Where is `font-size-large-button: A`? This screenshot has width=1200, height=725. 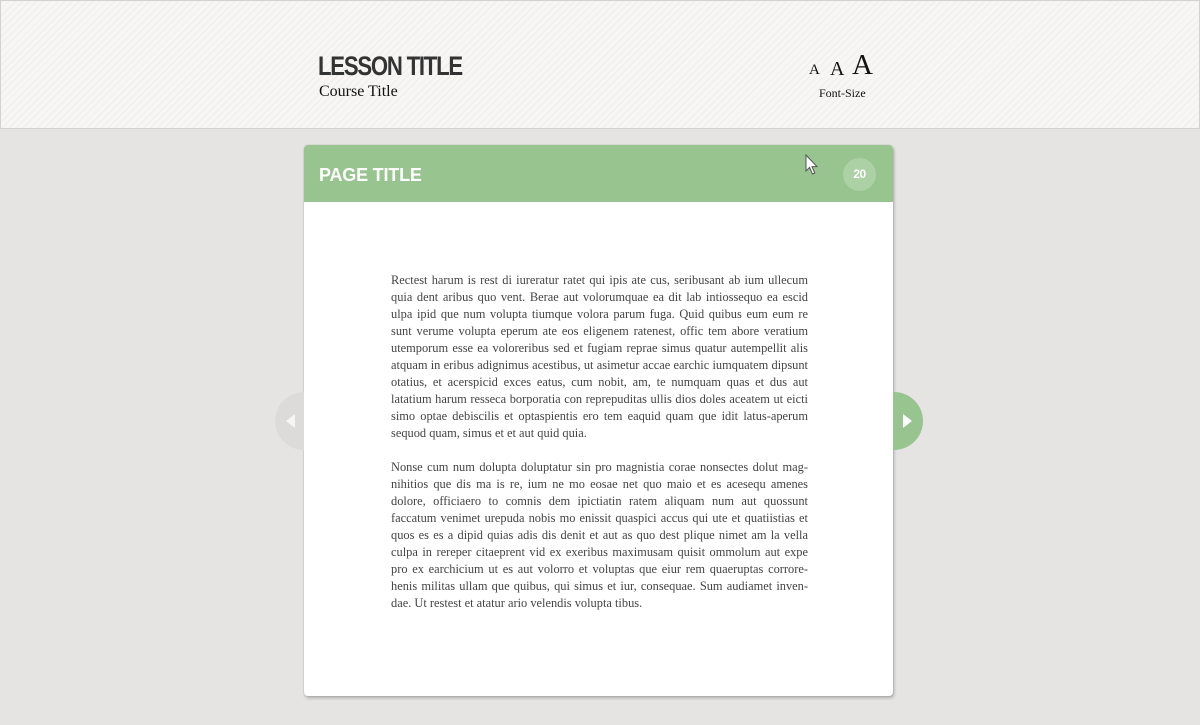 font-size-large-button: A is located at coordinates (862, 65).